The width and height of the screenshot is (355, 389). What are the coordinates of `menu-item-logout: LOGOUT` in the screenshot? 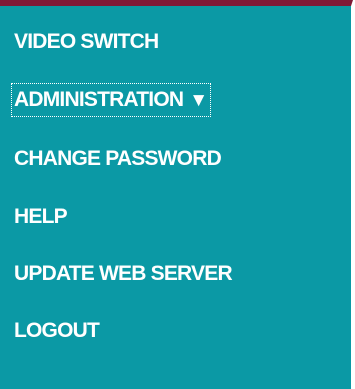 It's located at (56, 331).